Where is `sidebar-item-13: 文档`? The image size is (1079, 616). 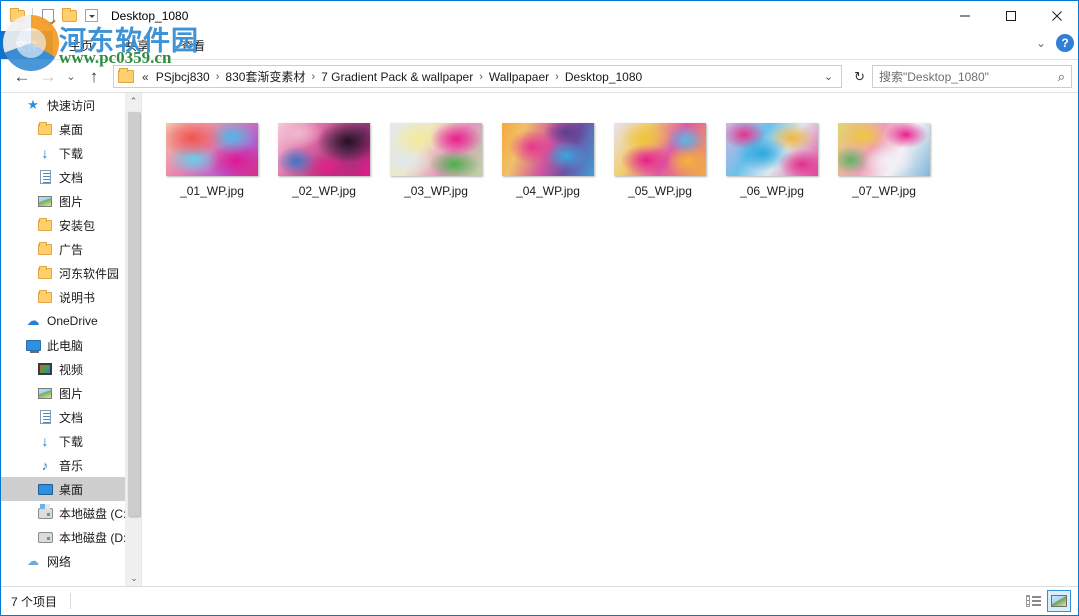 sidebar-item-13: 文档 is located at coordinates (71, 417).